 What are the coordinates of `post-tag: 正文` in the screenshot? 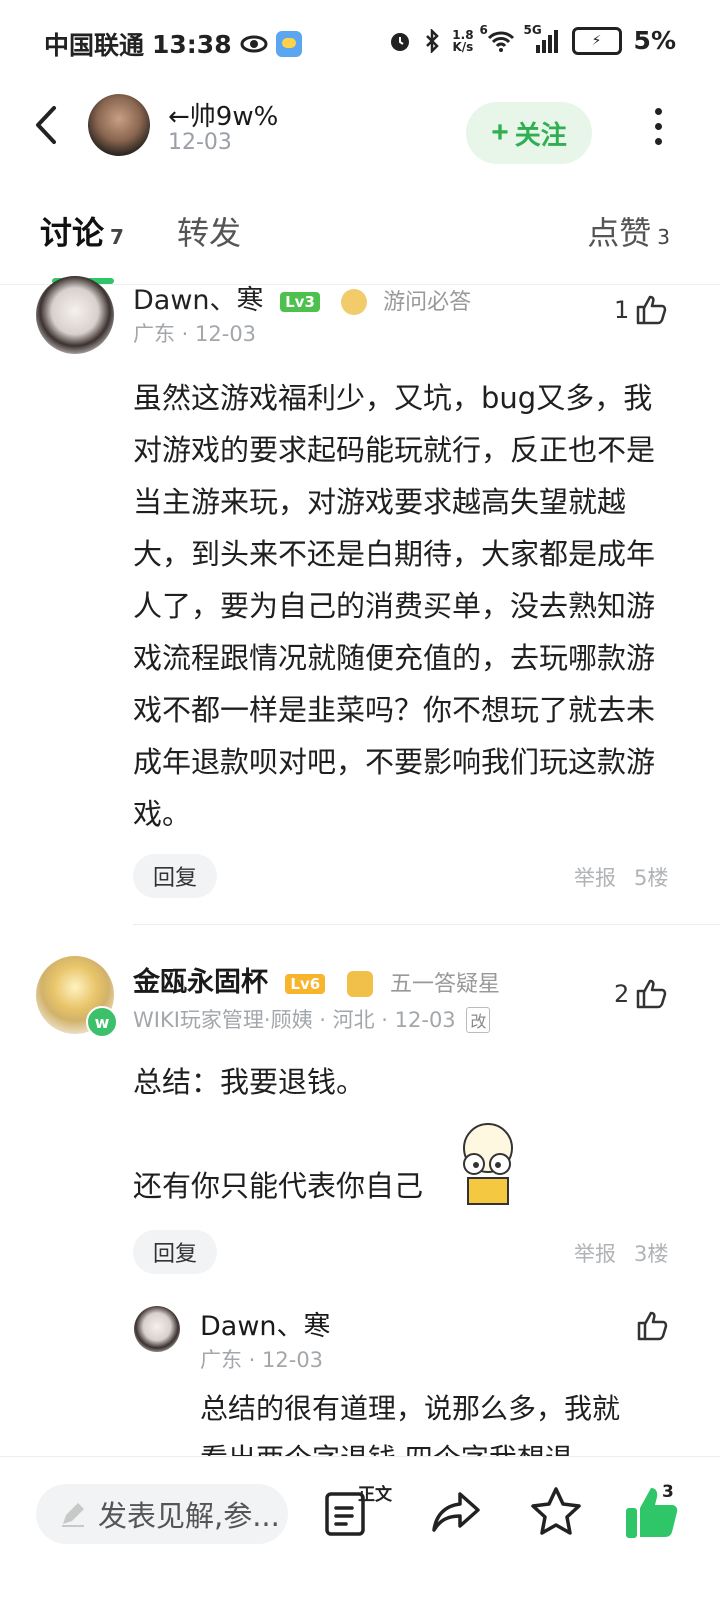 It's located at (375, 1495).